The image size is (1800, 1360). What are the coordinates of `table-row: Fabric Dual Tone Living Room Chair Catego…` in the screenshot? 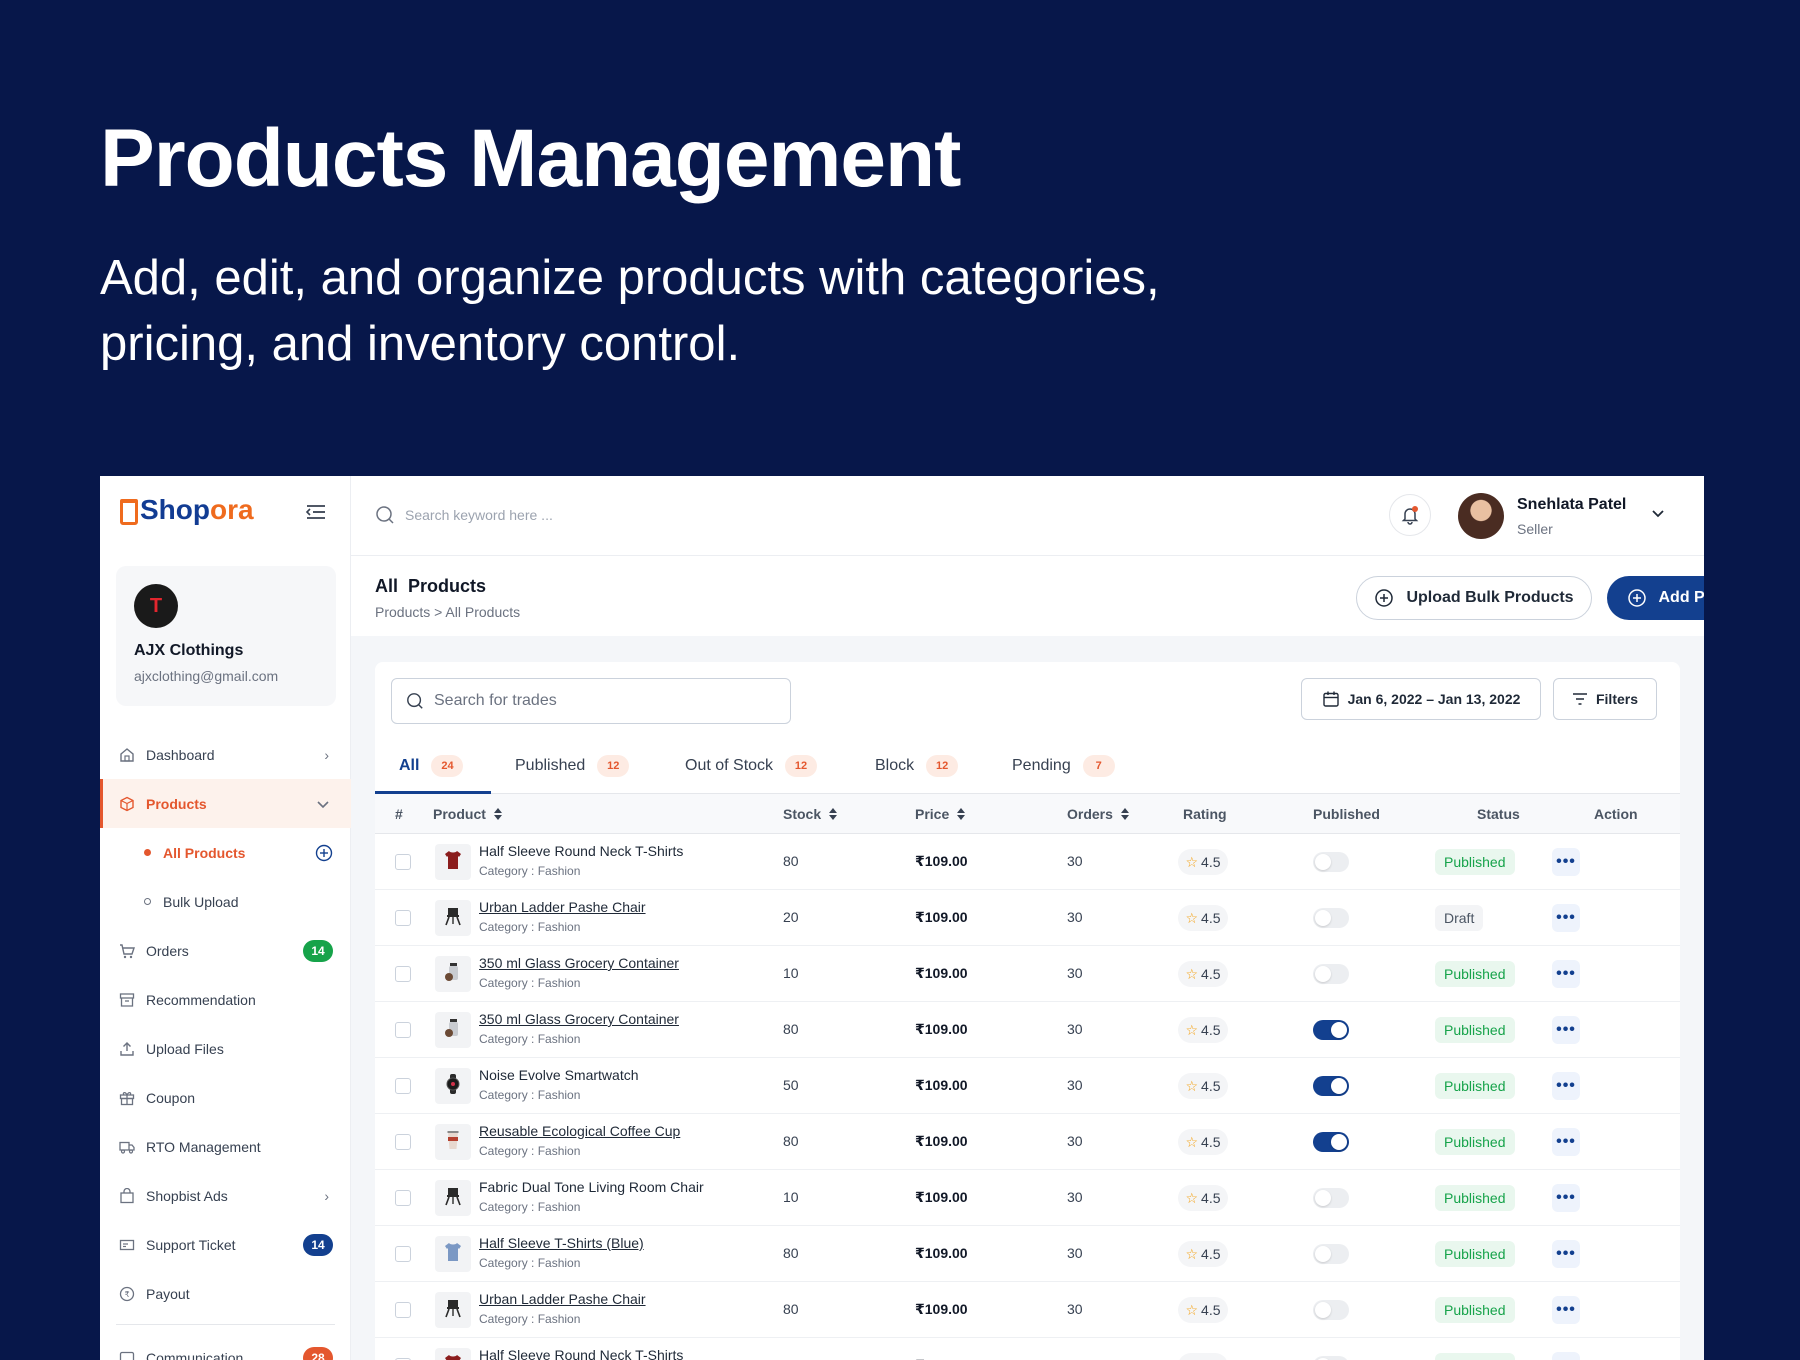 It's located at (1027, 1198).